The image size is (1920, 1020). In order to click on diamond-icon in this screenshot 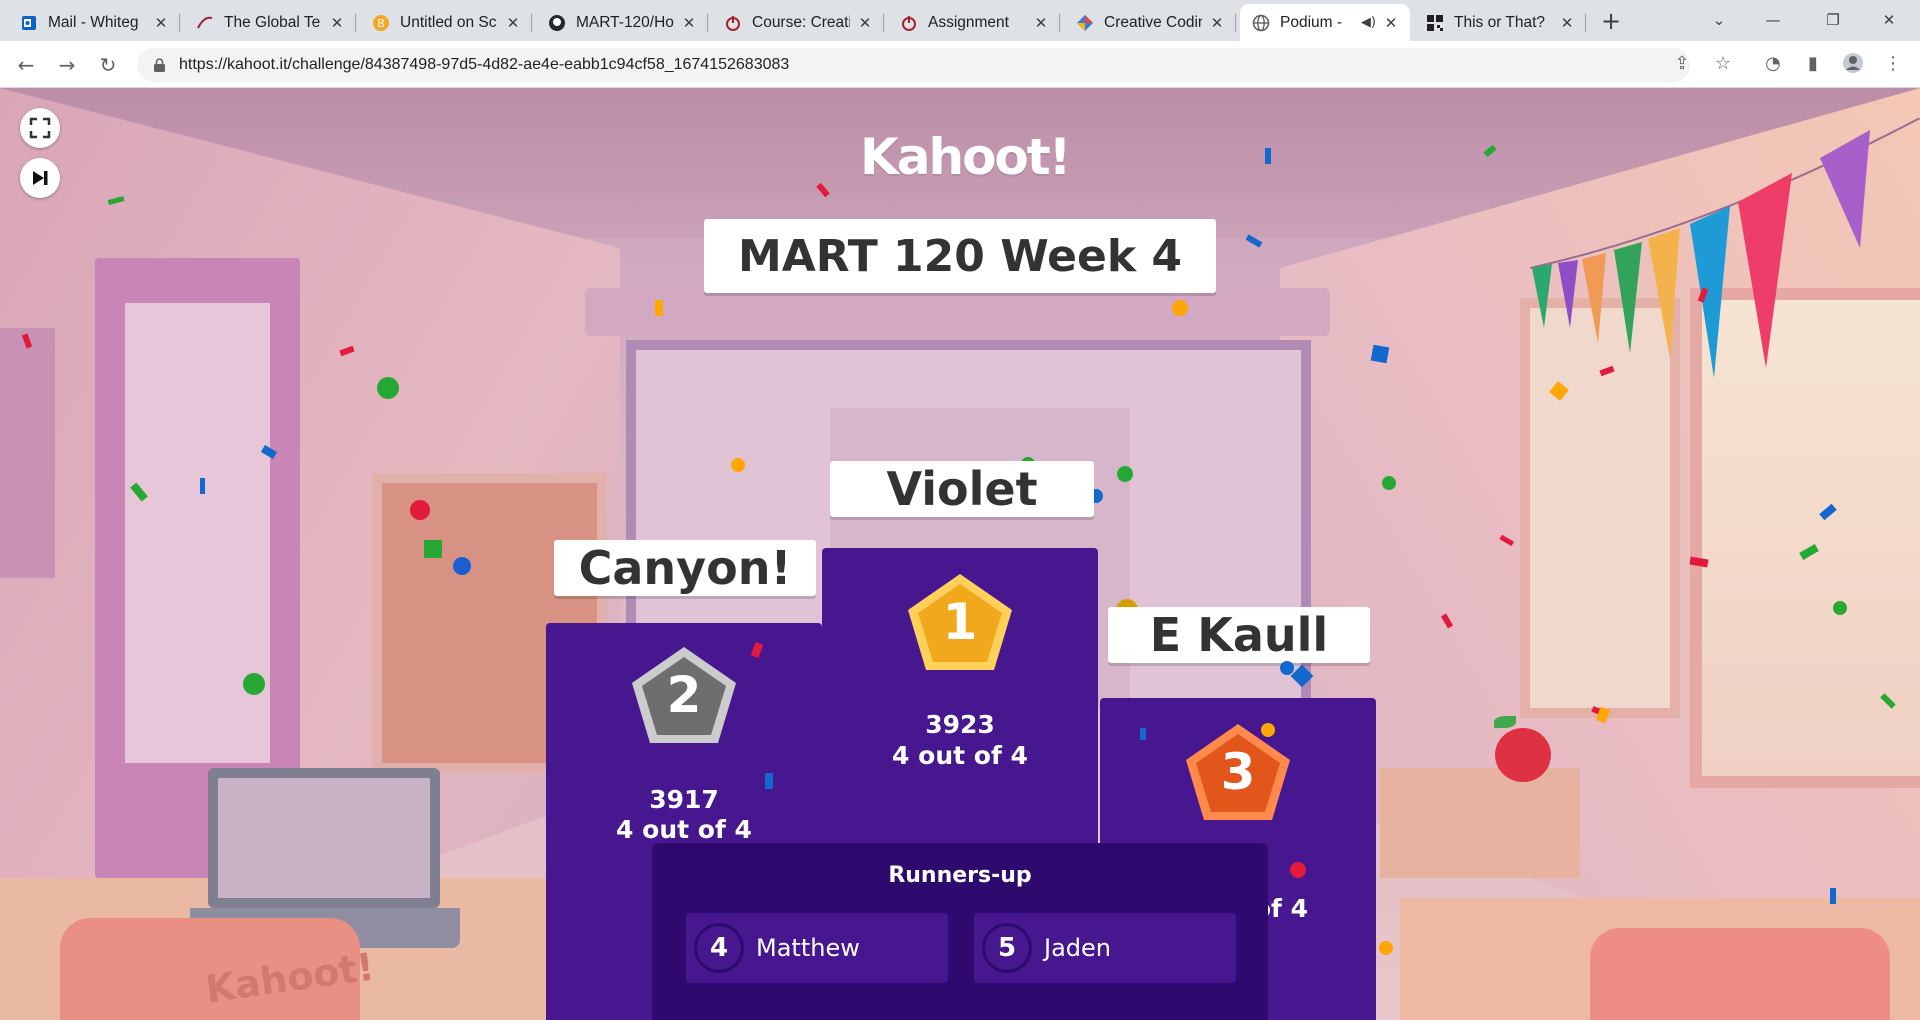, I will do `click(1085, 23)`.